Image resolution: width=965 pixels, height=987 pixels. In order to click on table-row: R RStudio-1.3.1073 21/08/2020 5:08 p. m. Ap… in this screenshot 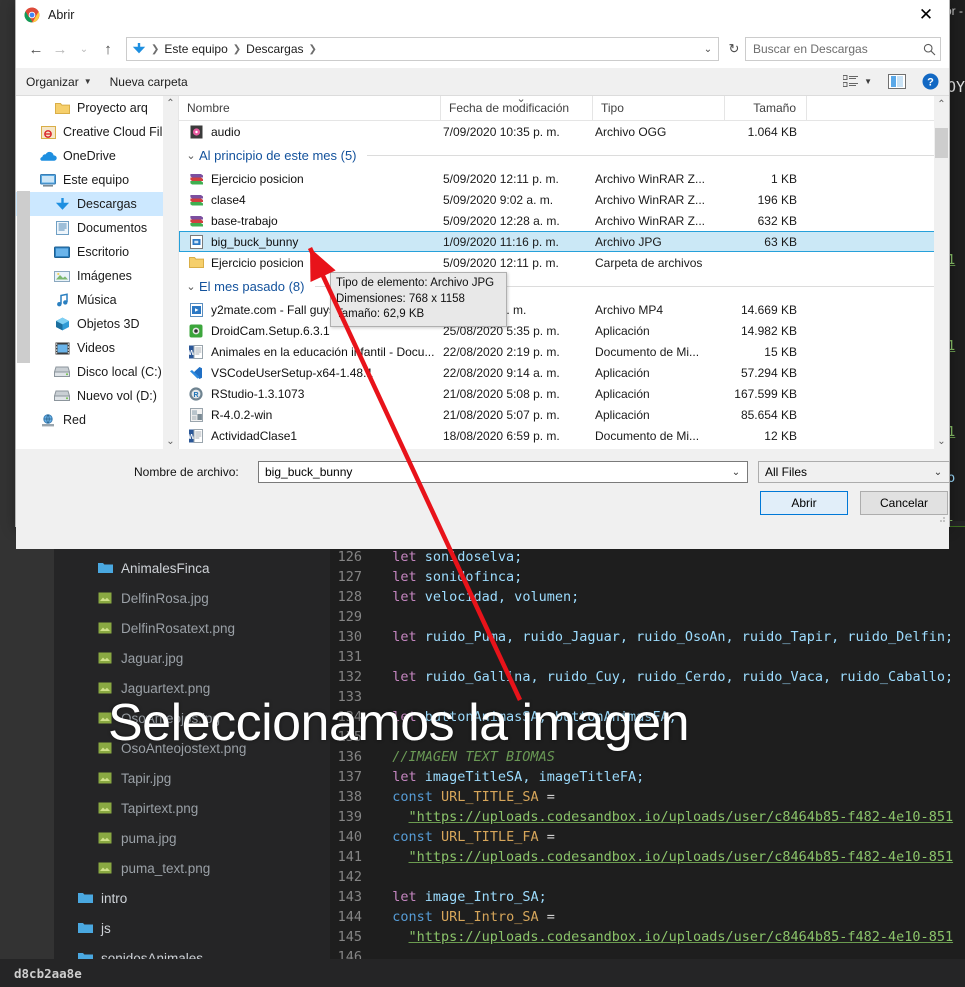, I will do `click(564, 393)`.